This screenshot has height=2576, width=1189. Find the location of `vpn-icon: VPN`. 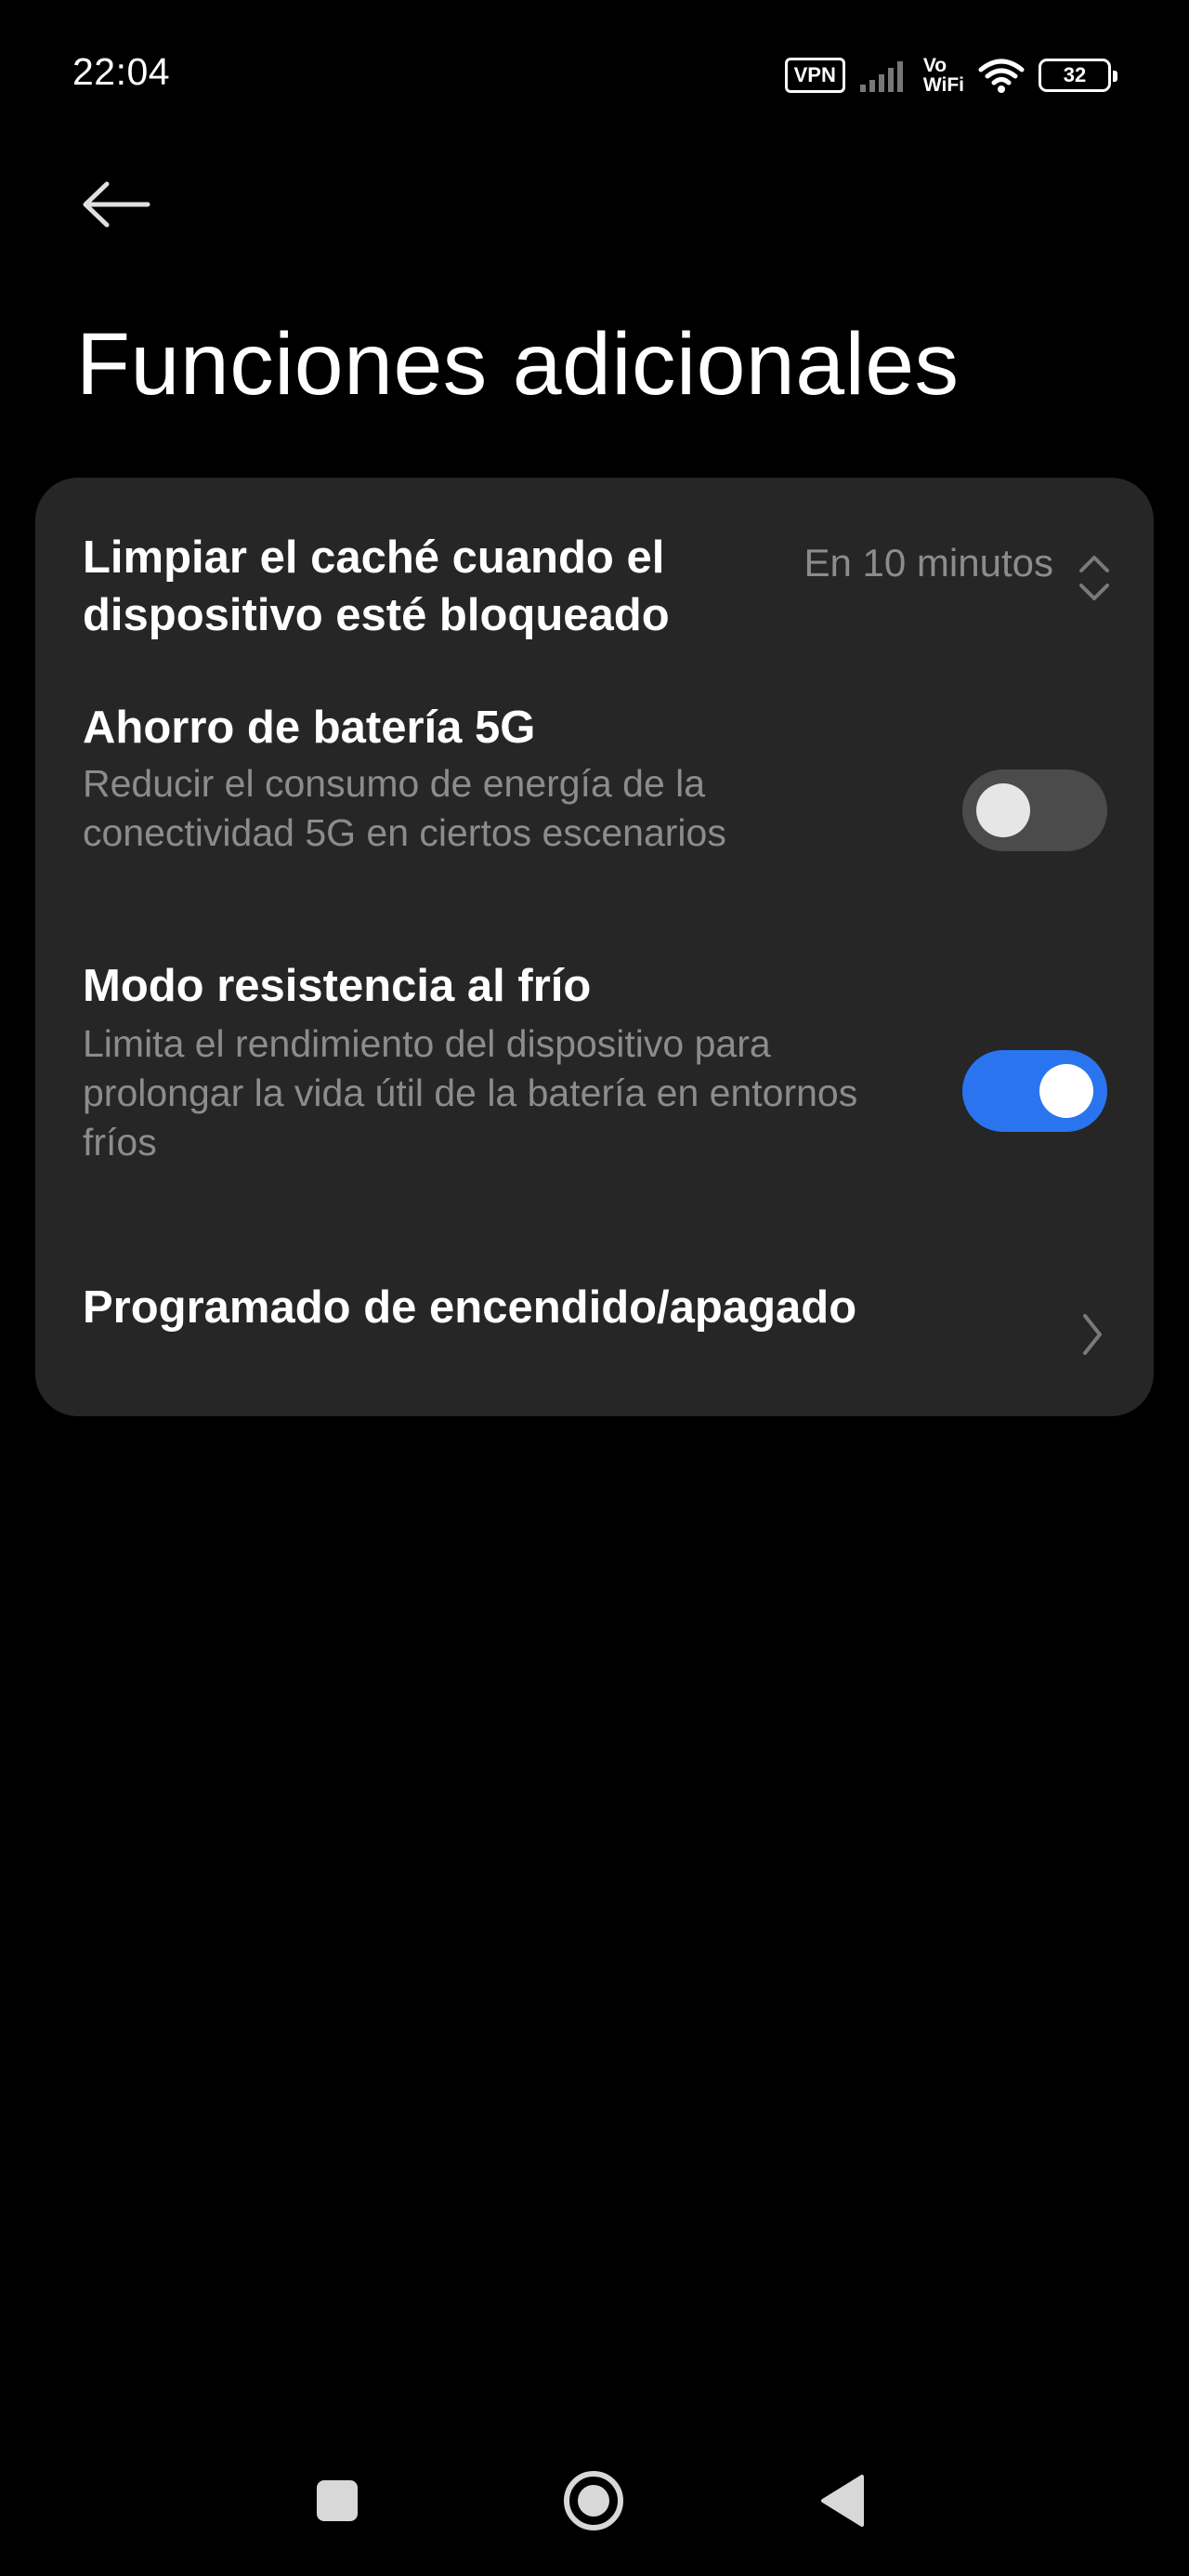

vpn-icon: VPN is located at coordinates (814, 75).